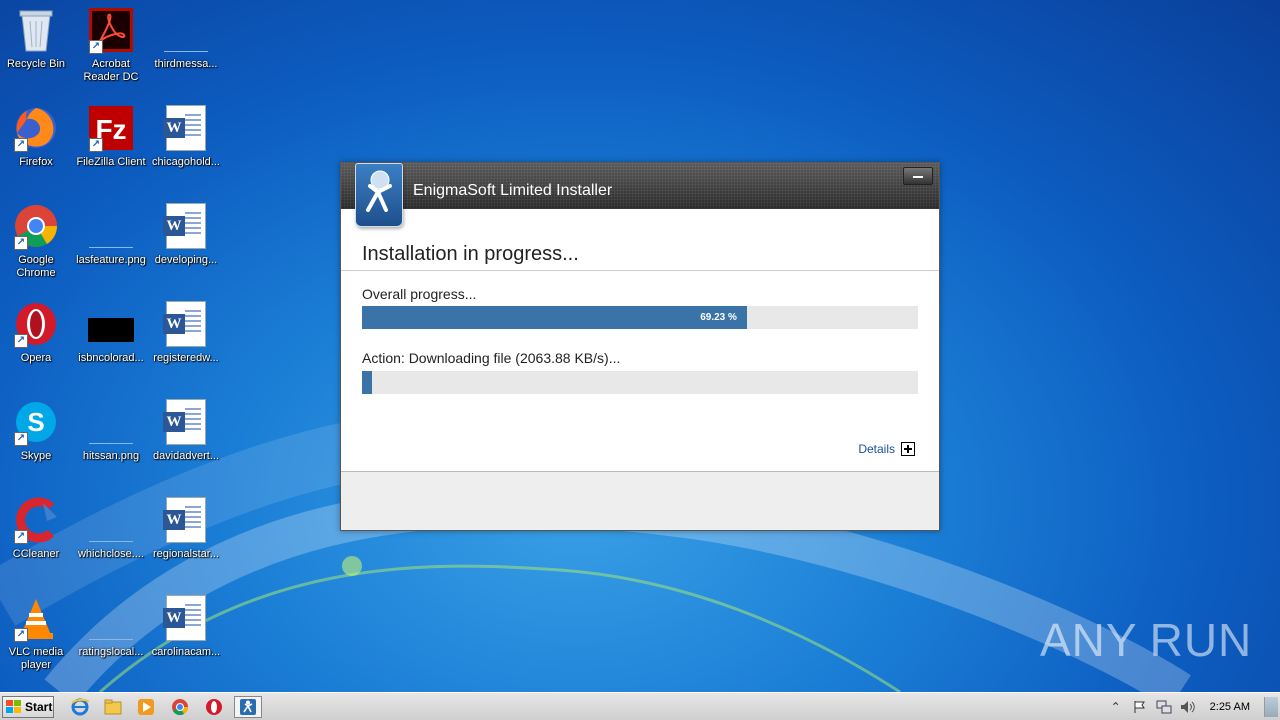 The image size is (1280, 720). Describe the element at coordinates (1188, 707) in the screenshot. I see `volume-icon` at that location.